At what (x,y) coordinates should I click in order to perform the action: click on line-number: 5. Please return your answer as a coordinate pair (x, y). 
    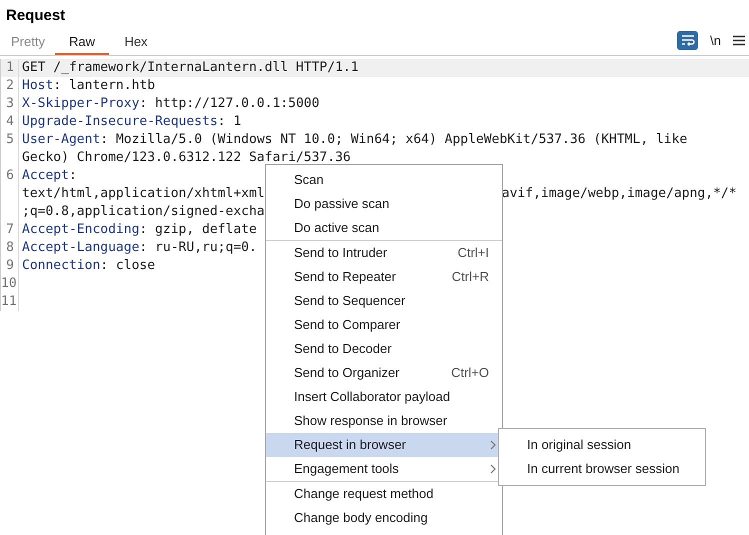
    Looking at the image, I should click on (9, 140).